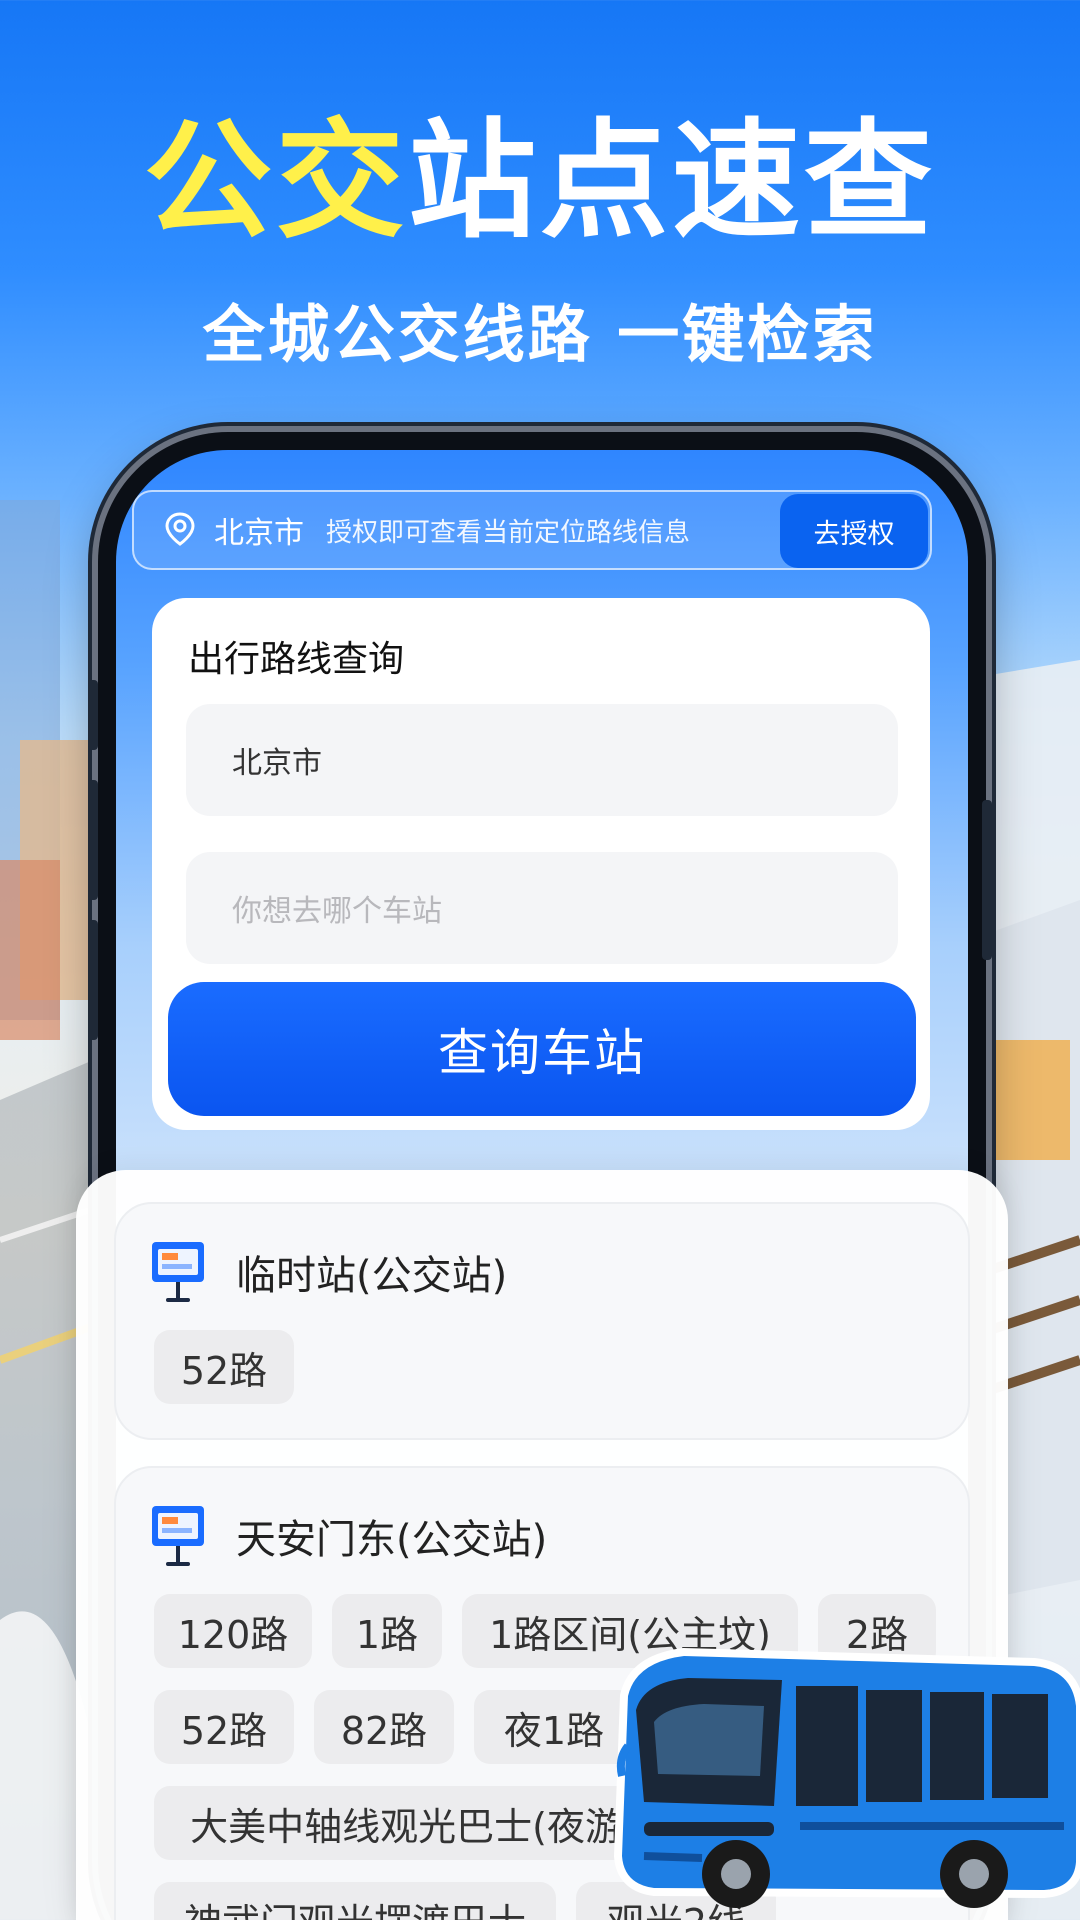 The image size is (1080, 1920). I want to click on banner-title-highlight: 公交, so click(275, 181).